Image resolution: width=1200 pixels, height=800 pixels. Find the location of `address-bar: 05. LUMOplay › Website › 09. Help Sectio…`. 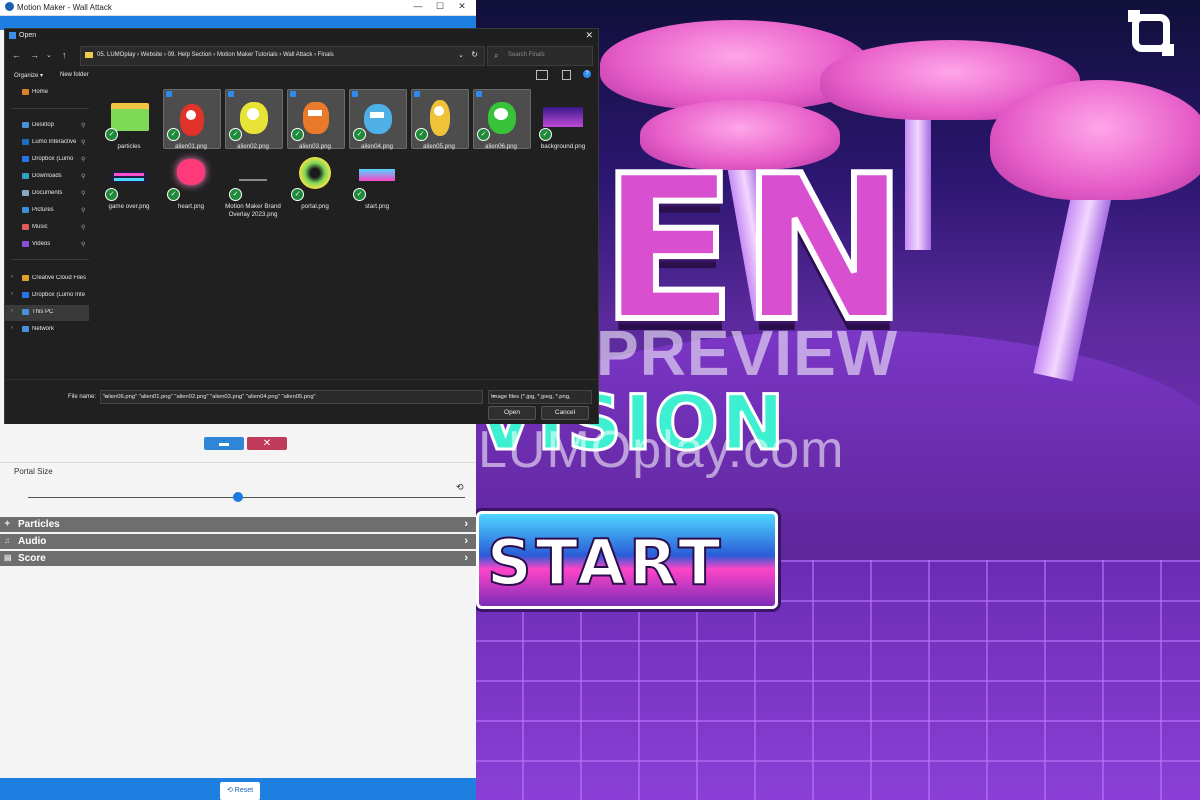

address-bar: 05. LUMOplay › Website › 09. Help Sectio… is located at coordinates (282, 56).